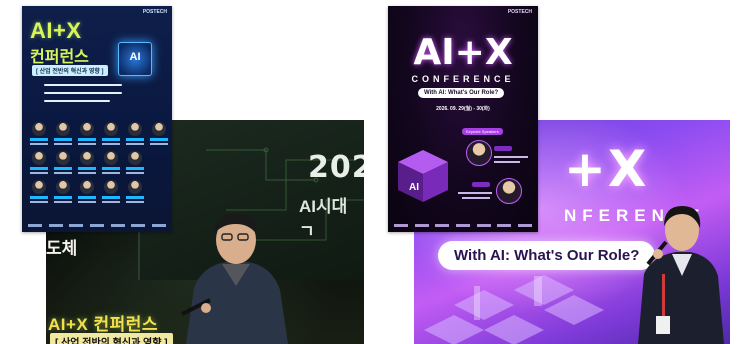 This screenshot has width=744, height=344. I want to click on ai-chip-icon: AI, so click(135, 59).